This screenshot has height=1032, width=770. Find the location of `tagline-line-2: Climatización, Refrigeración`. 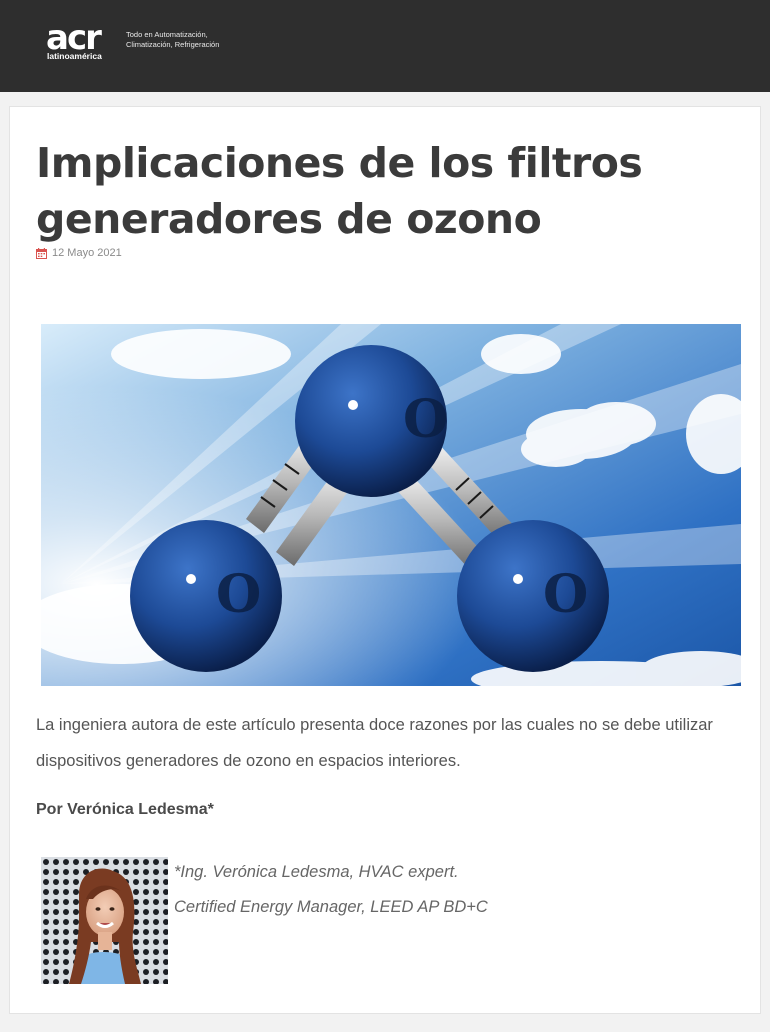

tagline-line-2: Climatización, Refrigeración is located at coordinates (173, 44).